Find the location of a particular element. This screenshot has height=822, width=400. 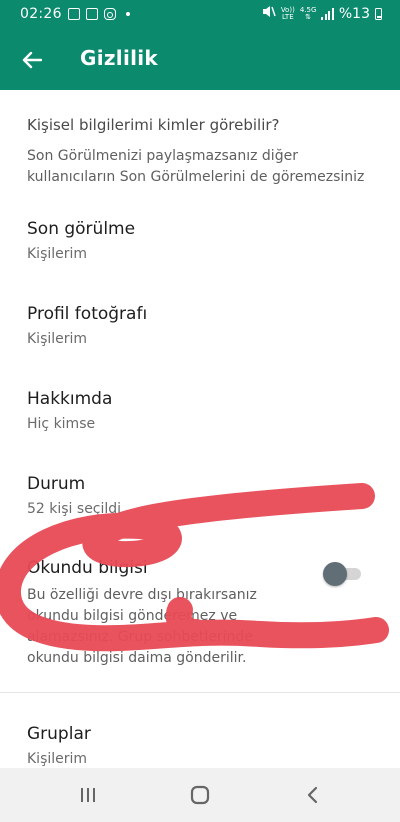

data-arrows-icon: ⇅ is located at coordinates (308, 16).